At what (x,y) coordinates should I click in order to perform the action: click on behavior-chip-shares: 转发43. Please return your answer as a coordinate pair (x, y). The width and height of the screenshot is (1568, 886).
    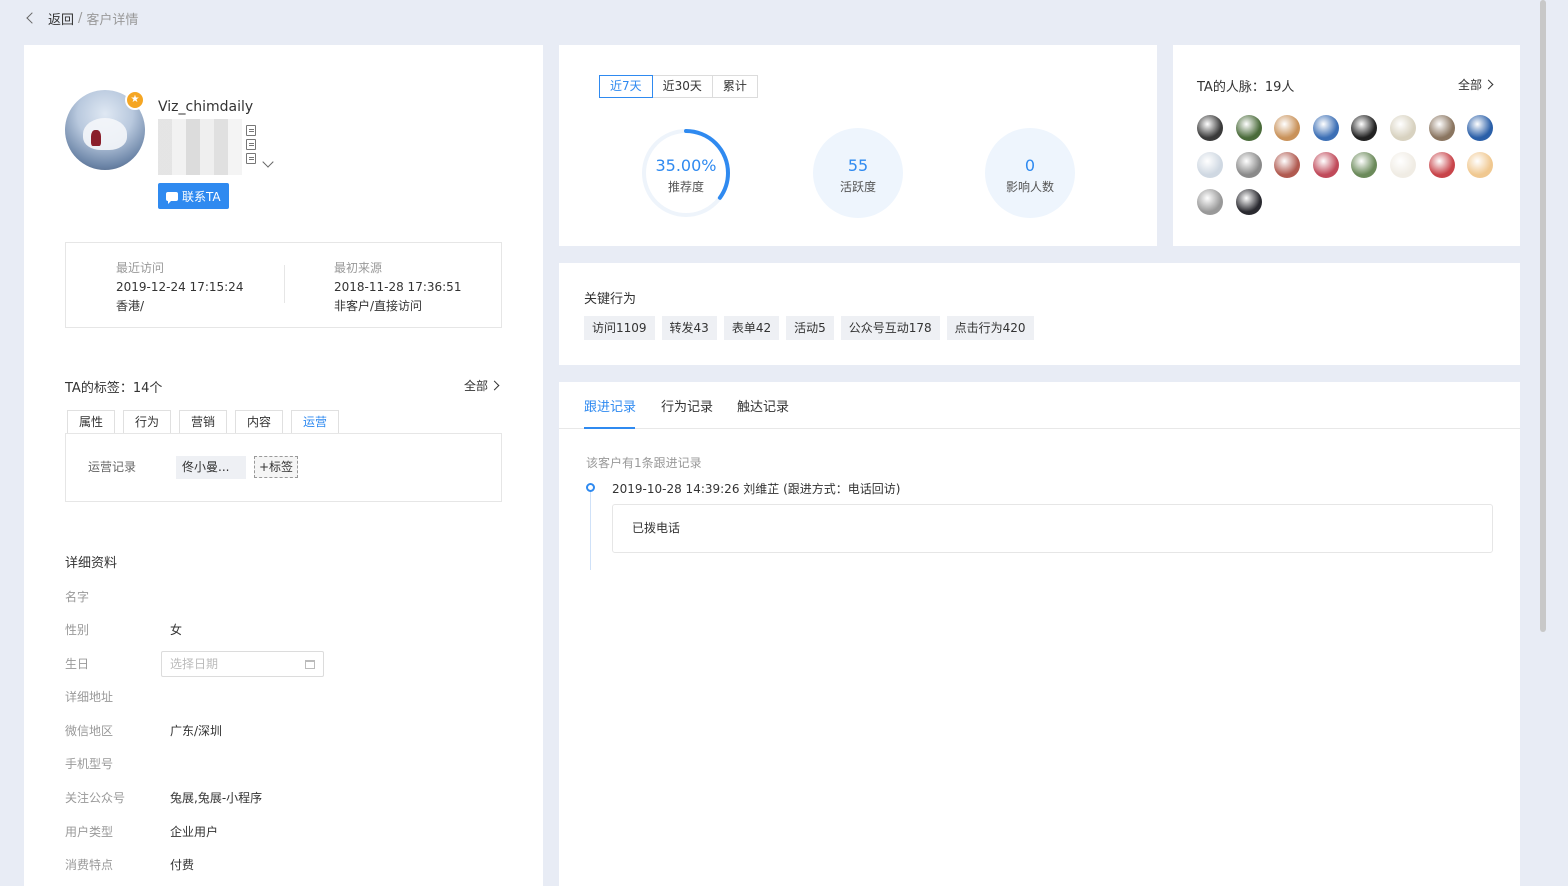
    Looking at the image, I should click on (689, 328).